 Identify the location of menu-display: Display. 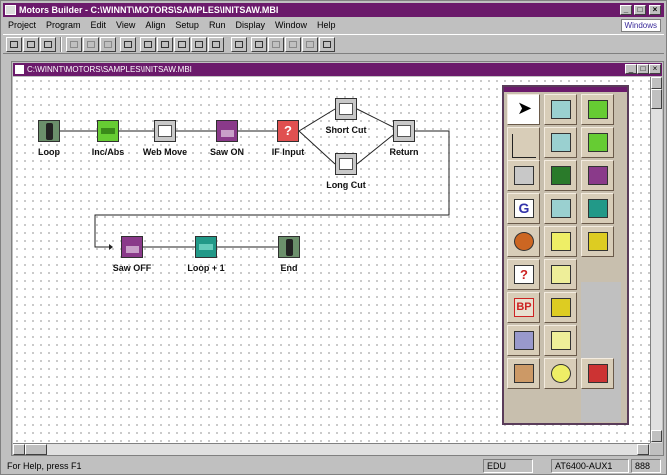
(250, 25).